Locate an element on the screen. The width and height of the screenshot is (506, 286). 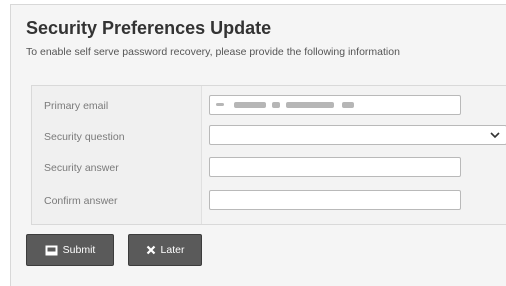
submit-button: Submit is located at coordinates (70, 250).